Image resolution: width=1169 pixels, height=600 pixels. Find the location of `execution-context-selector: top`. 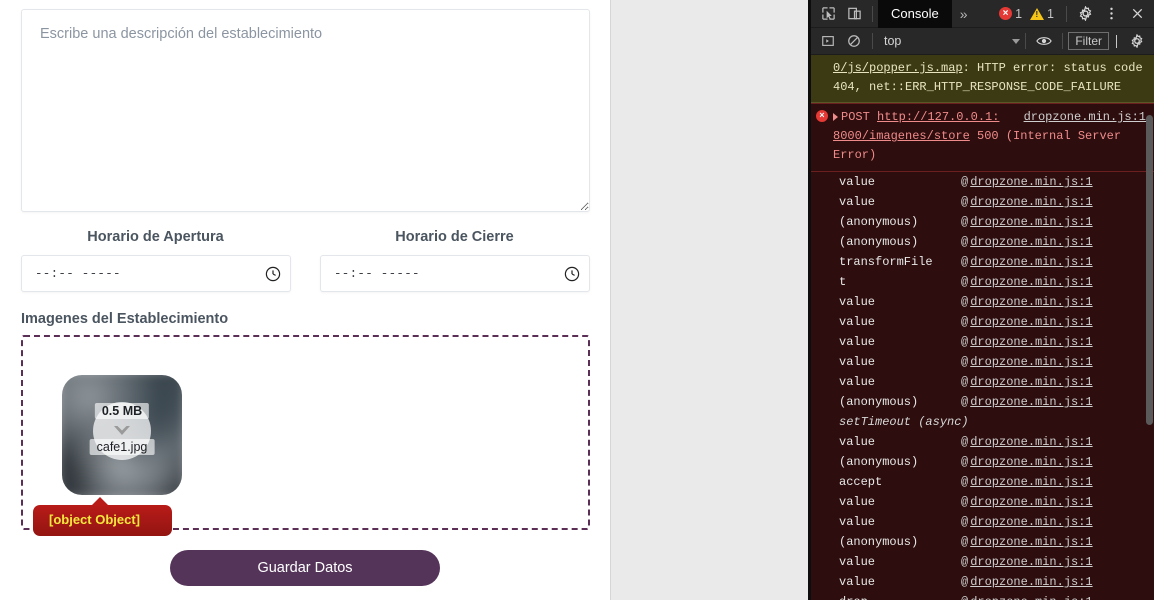

execution-context-selector: top is located at coordinates (889, 41).